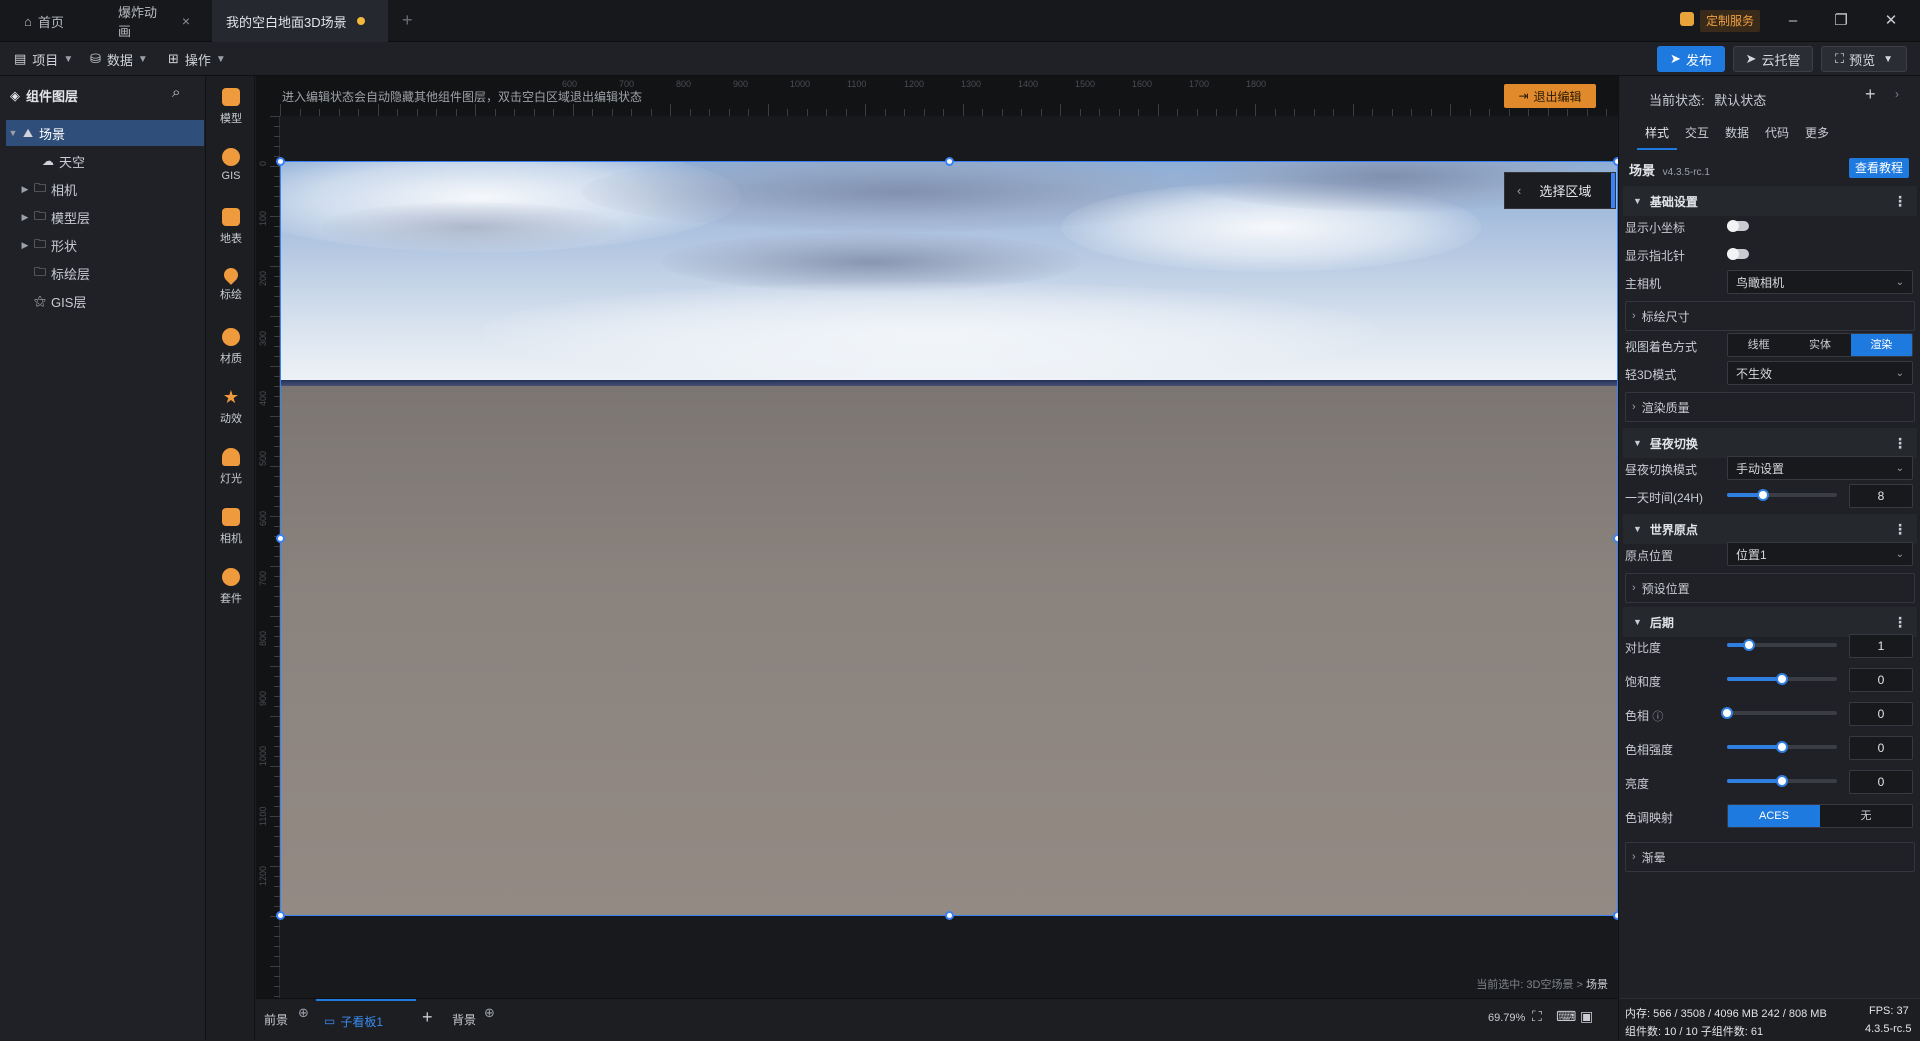 The height and width of the screenshot is (1041, 1920). I want to click on tonemap-aces: ACES, so click(1774, 816).